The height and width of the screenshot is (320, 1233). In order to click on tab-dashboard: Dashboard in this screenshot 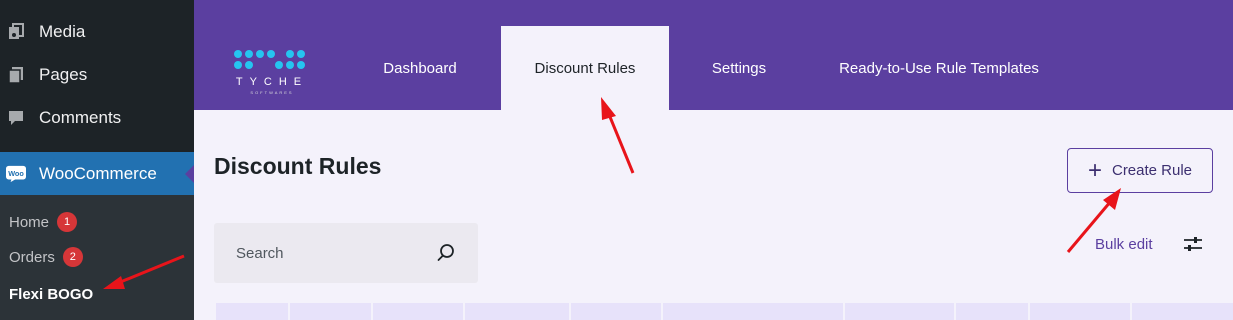, I will do `click(420, 68)`.